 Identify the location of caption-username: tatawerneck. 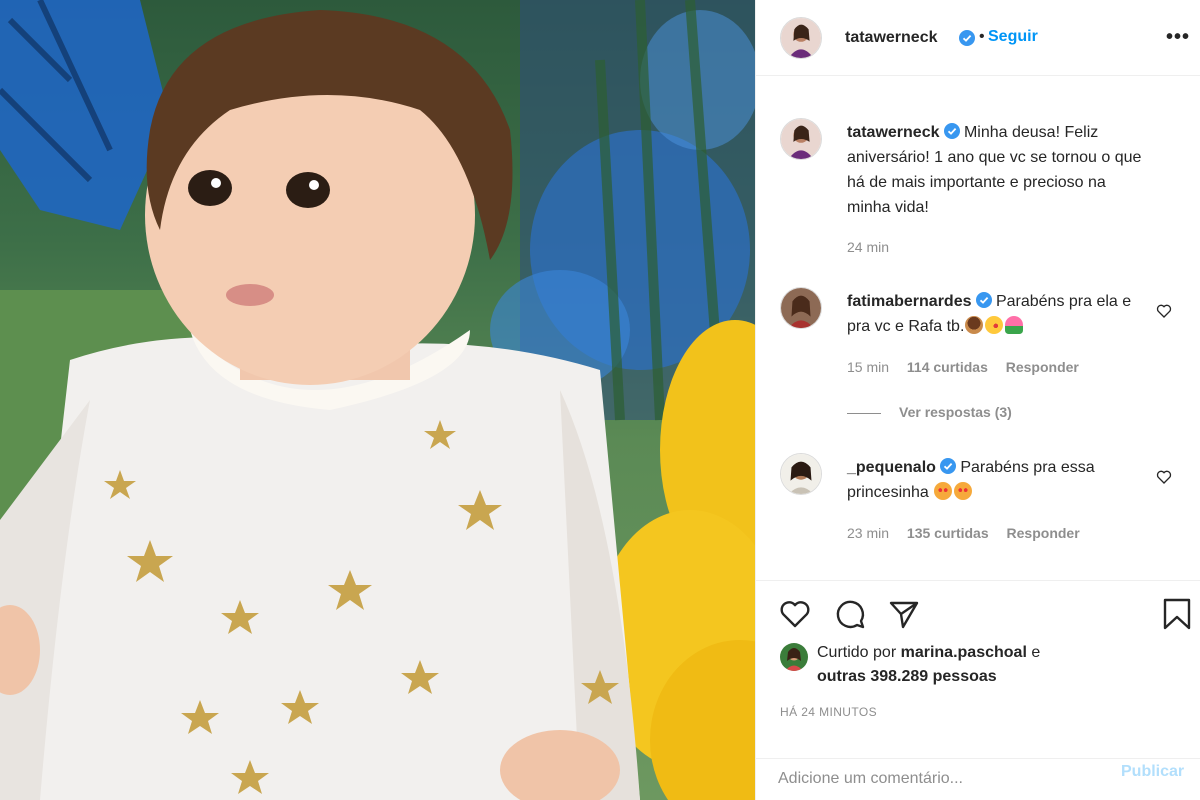
(893, 132).